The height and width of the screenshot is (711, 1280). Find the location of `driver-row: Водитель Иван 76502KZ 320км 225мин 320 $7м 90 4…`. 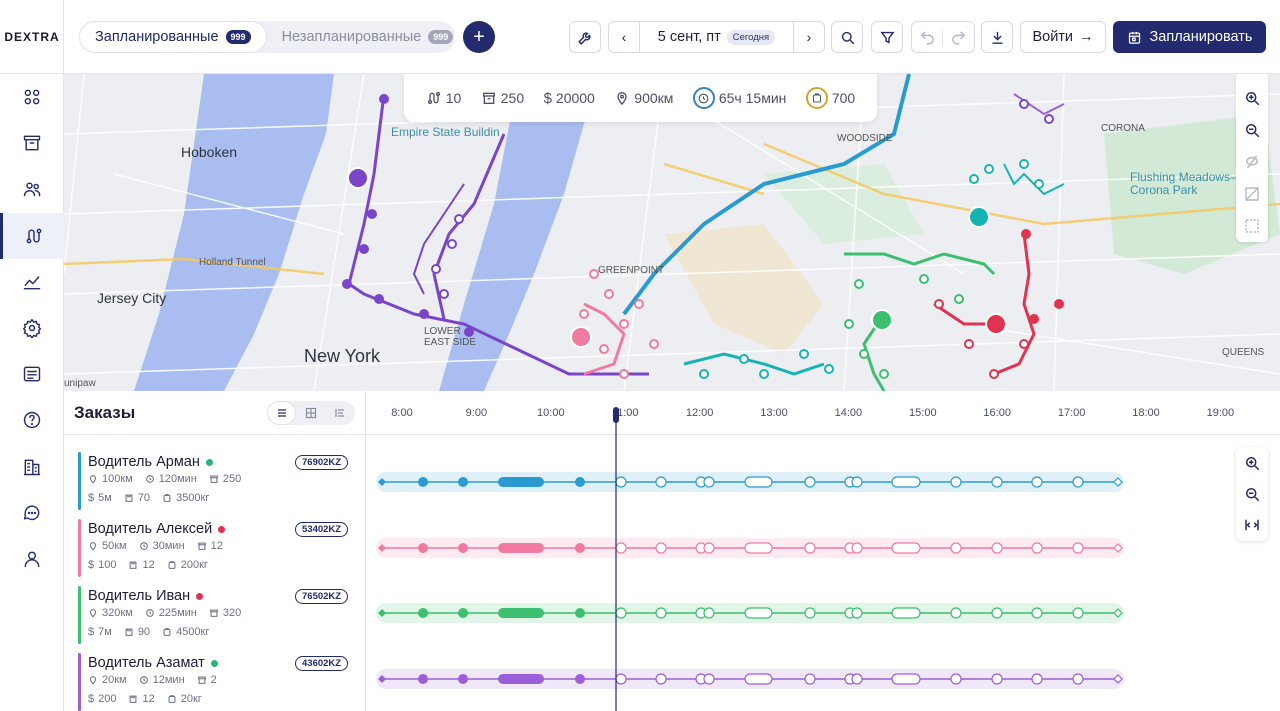

driver-row: Водитель Иван 76502KZ 320км 225мин 320 $7м 90 4… is located at coordinates (215, 611).